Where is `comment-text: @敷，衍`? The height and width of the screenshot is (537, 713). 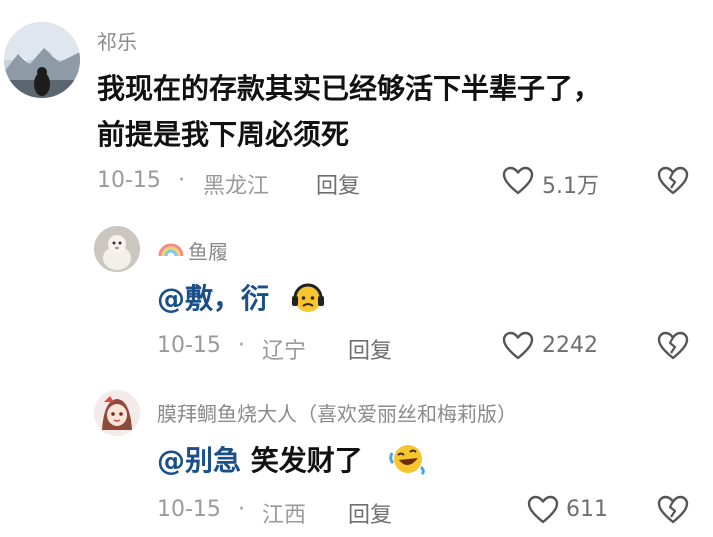
comment-text: @敷，衍 is located at coordinates (213, 299).